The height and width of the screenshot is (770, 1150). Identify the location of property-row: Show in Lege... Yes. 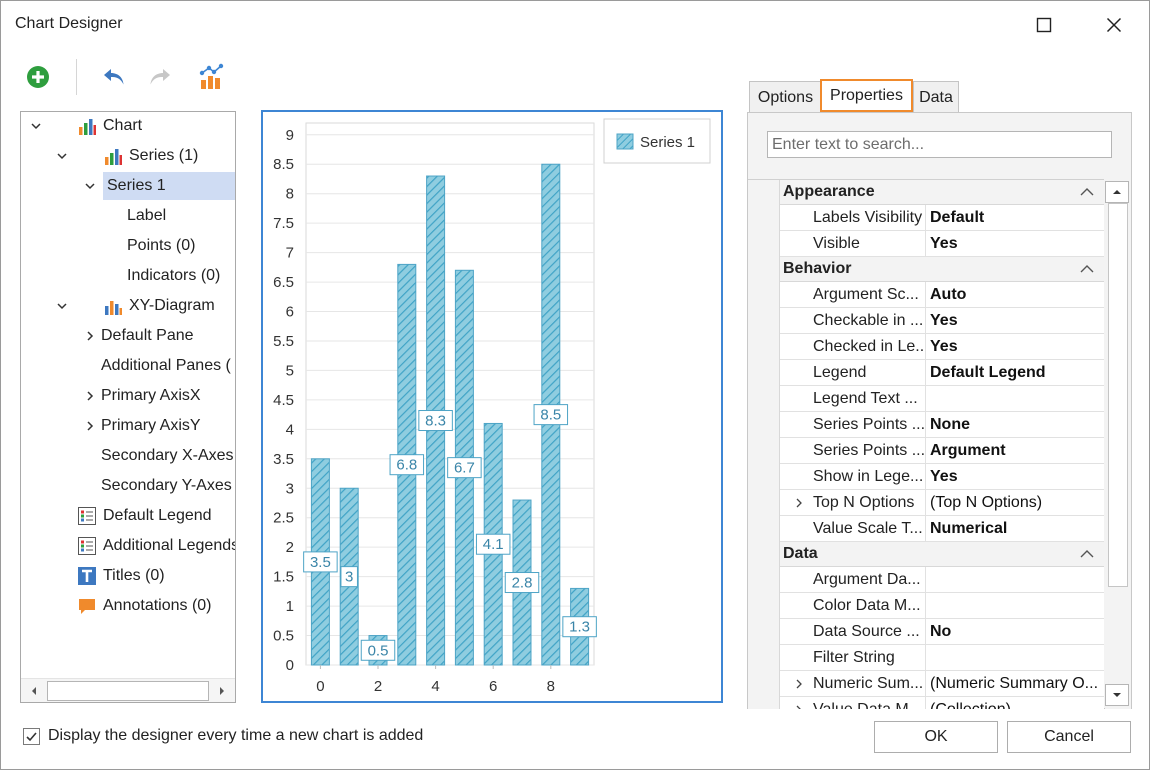
(942, 477).